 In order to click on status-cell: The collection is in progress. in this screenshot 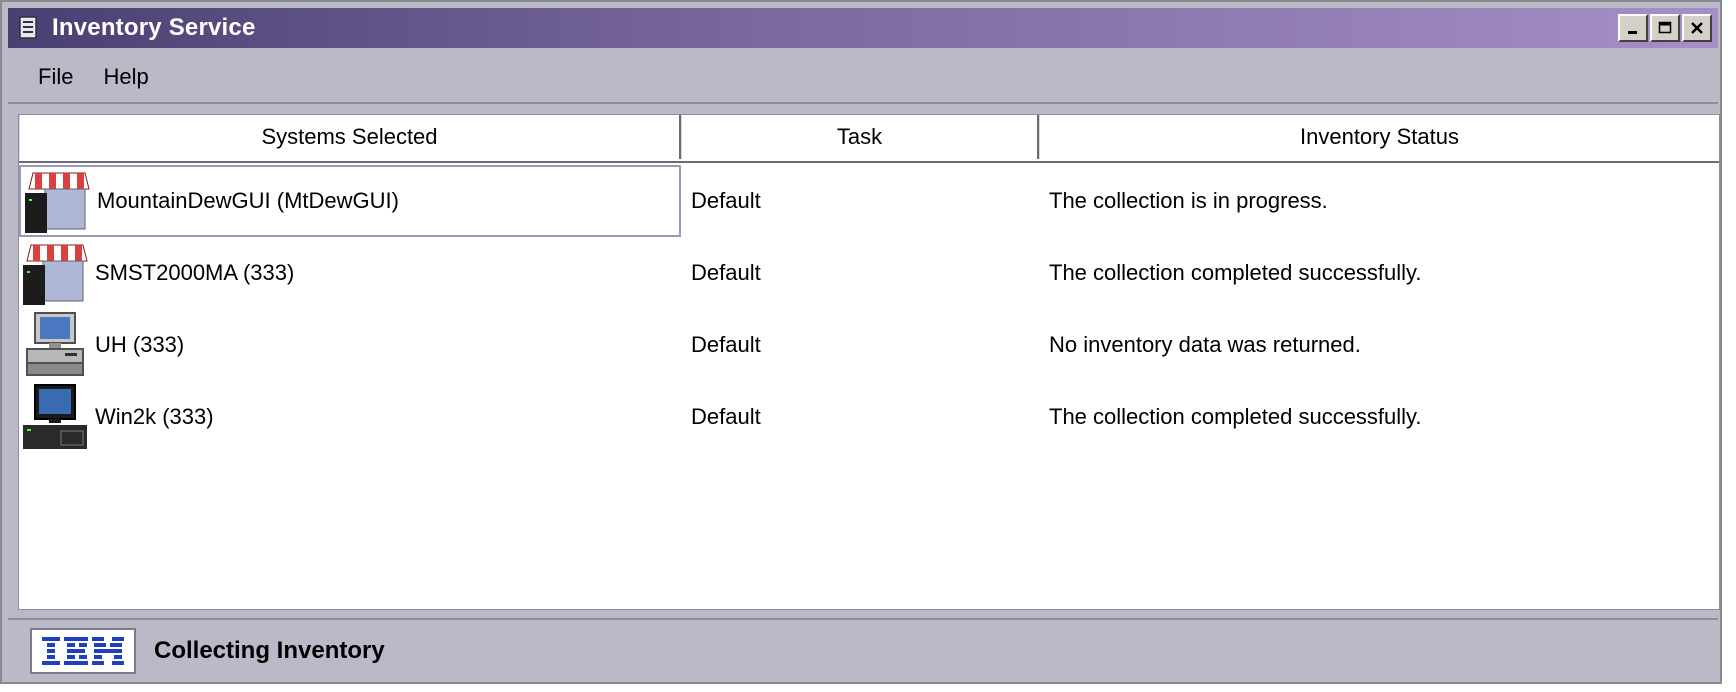, I will do `click(1188, 200)`.